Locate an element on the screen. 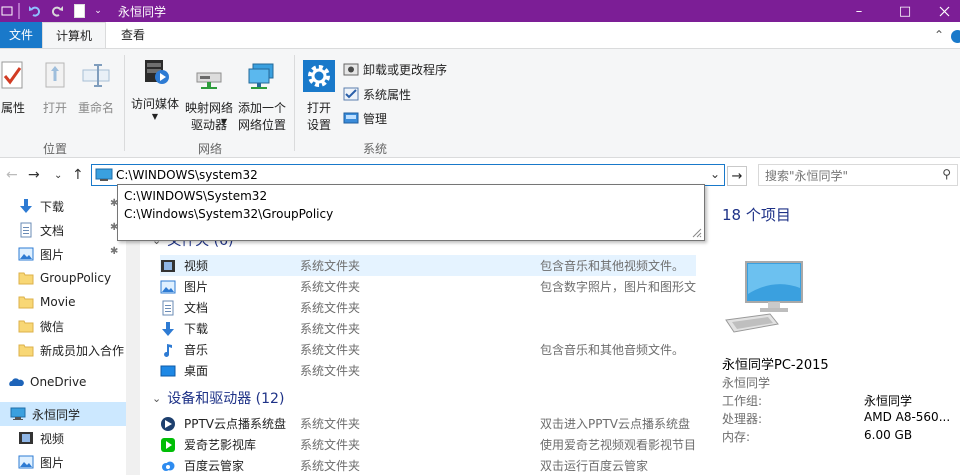 Image resolution: width=960 pixels, height=475 pixels. access-media-button: 访问媒体 ▼ is located at coordinates (155, 88).